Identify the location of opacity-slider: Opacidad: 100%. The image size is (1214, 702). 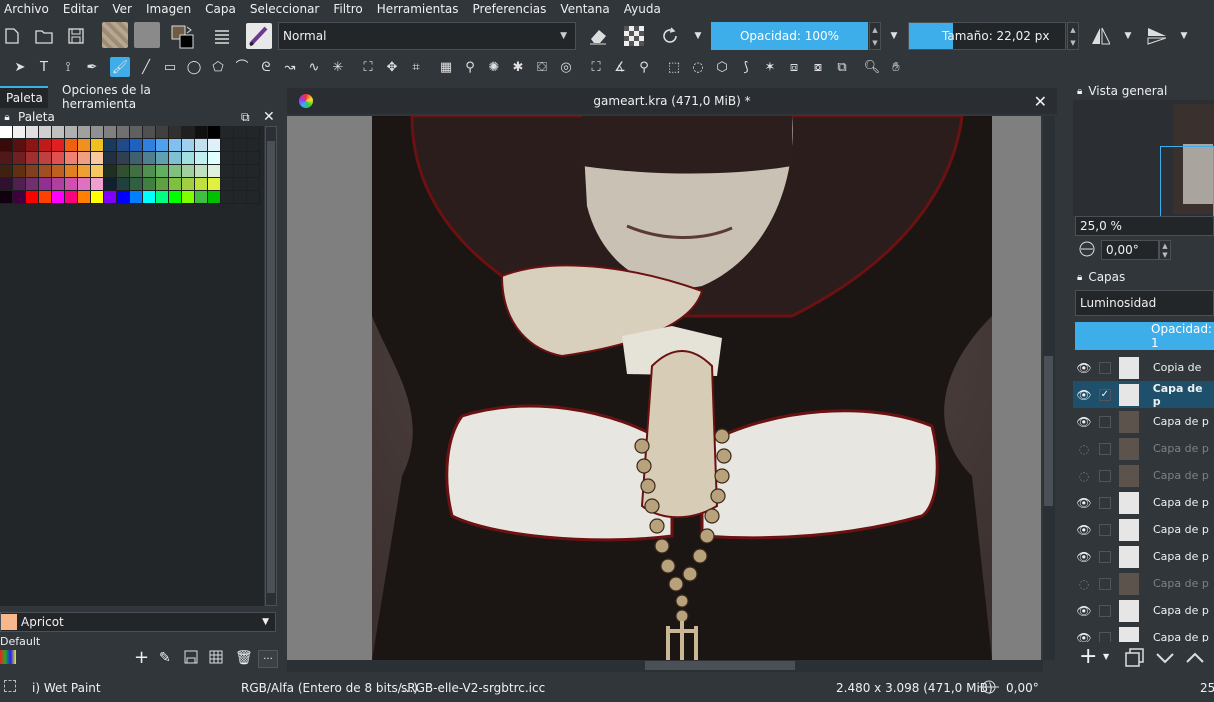
(789, 36).